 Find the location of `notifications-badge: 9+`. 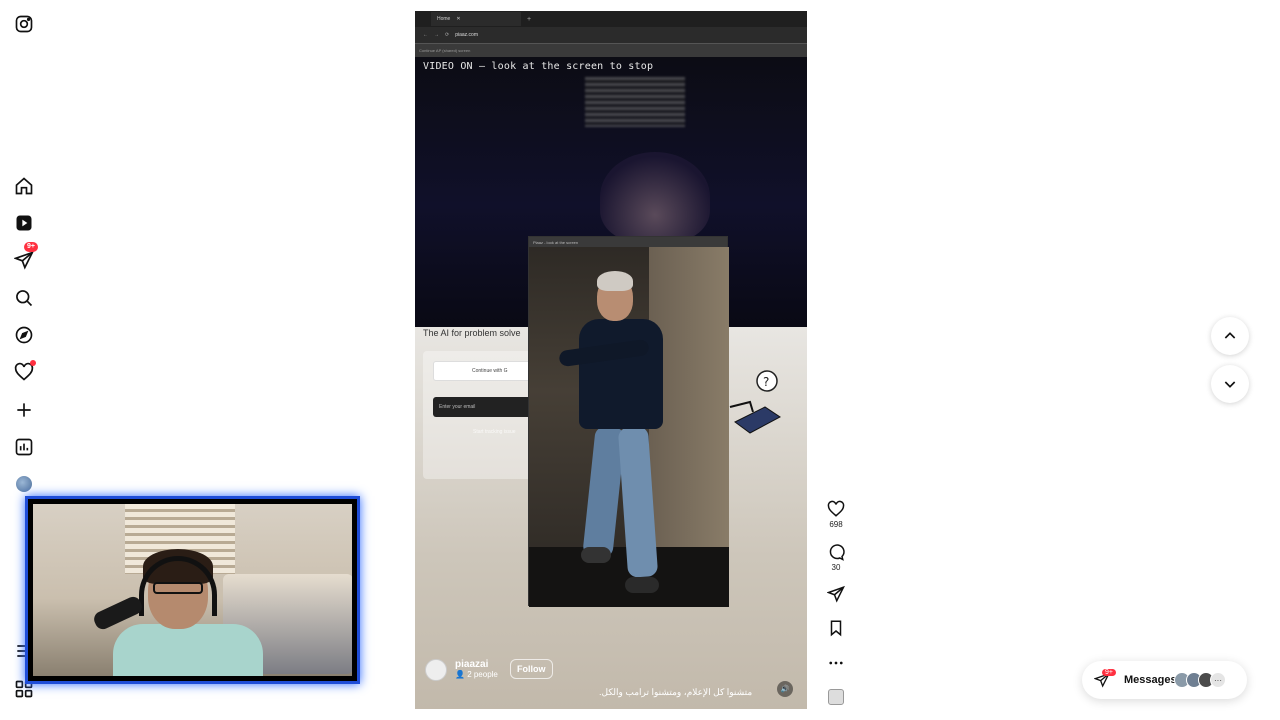

notifications-badge: 9+ is located at coordinates (31, 247).